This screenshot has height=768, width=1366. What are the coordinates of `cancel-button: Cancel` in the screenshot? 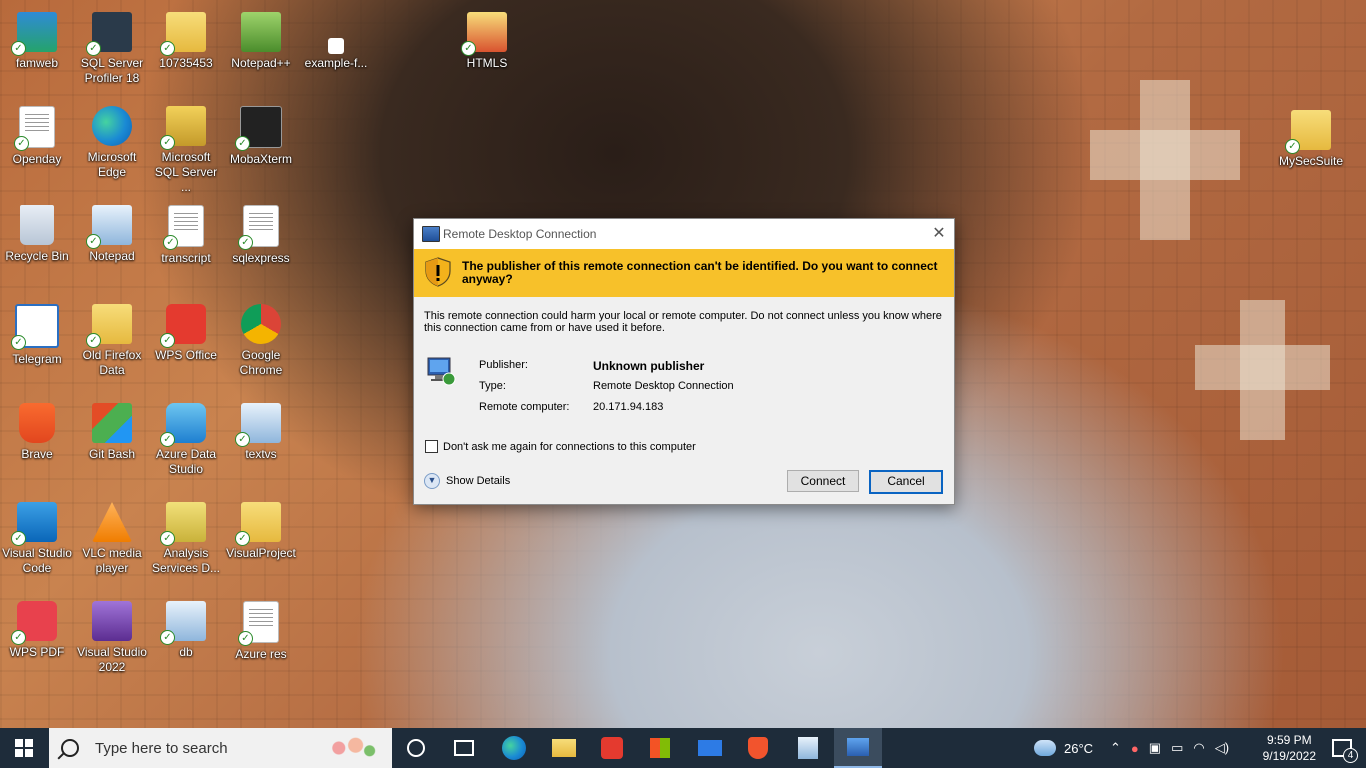 It's located at (906, 482).